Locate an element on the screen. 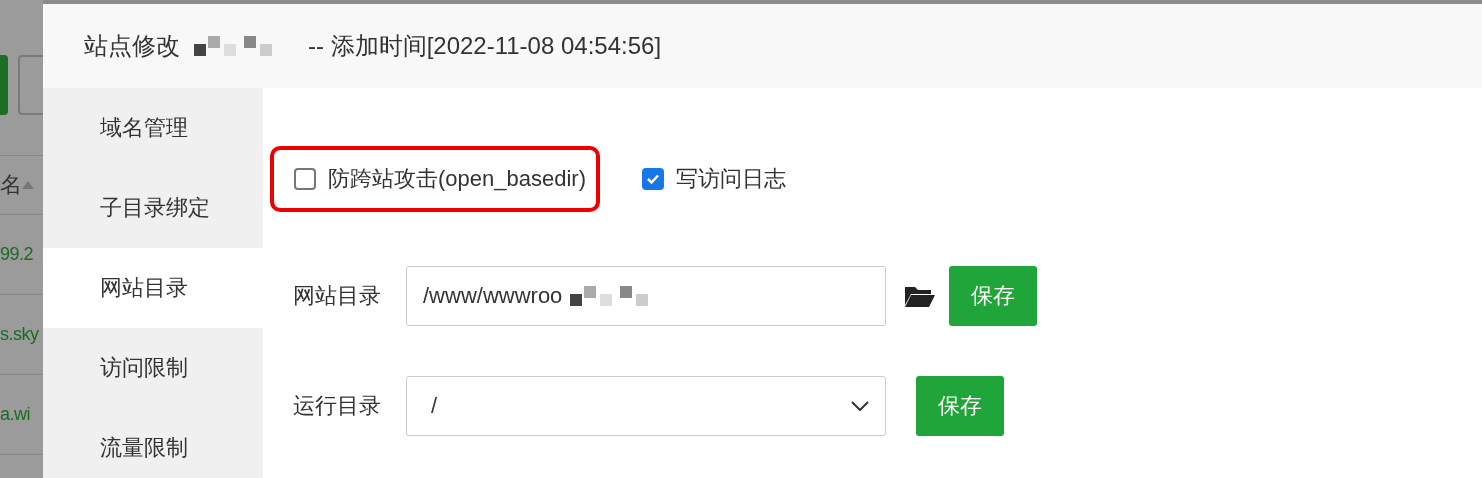 The height and width of the screenshot is (478, 1482). dialog-title: 站点修改 is located at coordinates (132, 46).